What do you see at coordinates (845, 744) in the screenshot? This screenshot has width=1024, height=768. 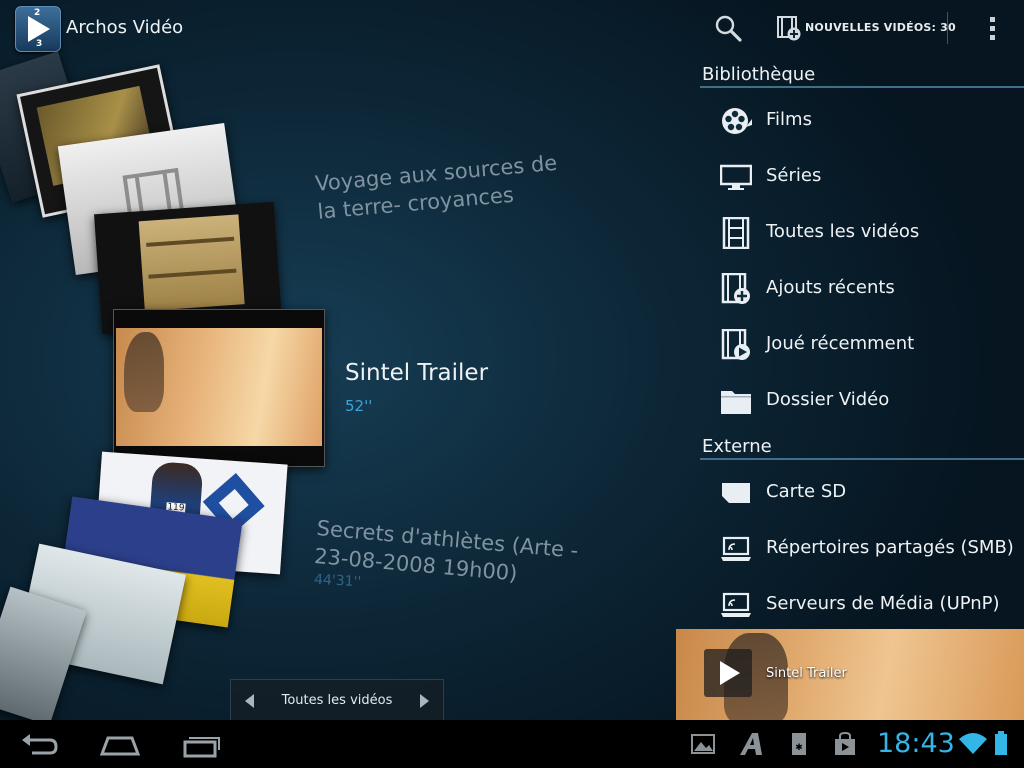 I see `store-bag-icon` at bounding box center [845, 744].